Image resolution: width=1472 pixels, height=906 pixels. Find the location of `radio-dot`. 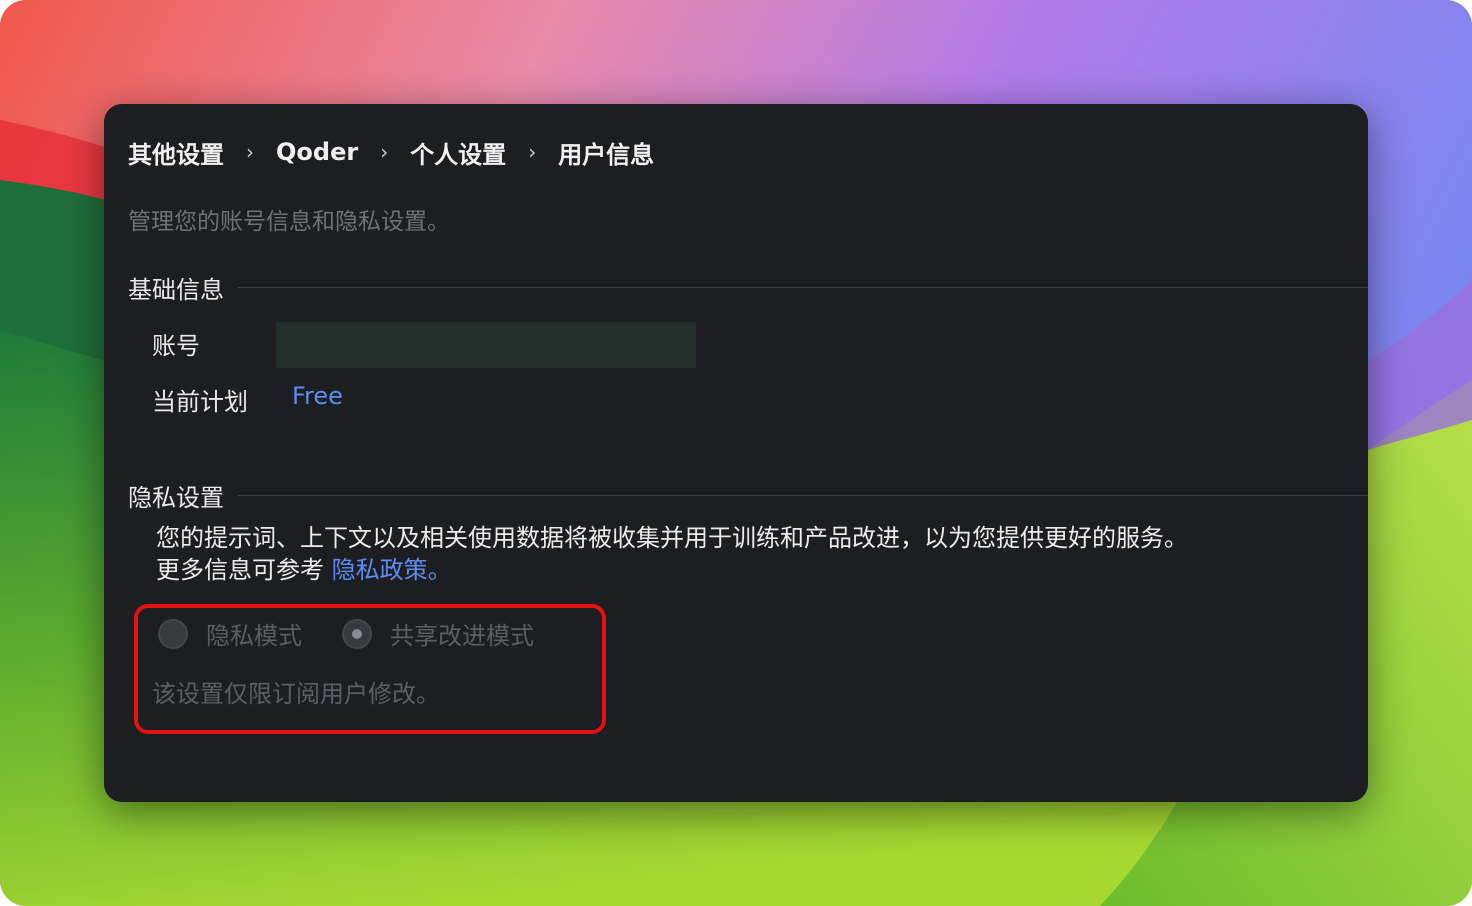

radio-dot is located at coordinates (357, 633).